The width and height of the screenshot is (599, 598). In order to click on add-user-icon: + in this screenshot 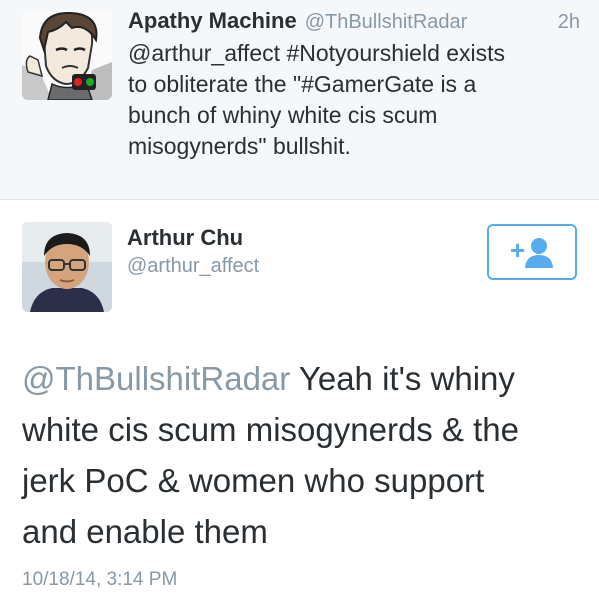, I will do `click(531, 251)`.